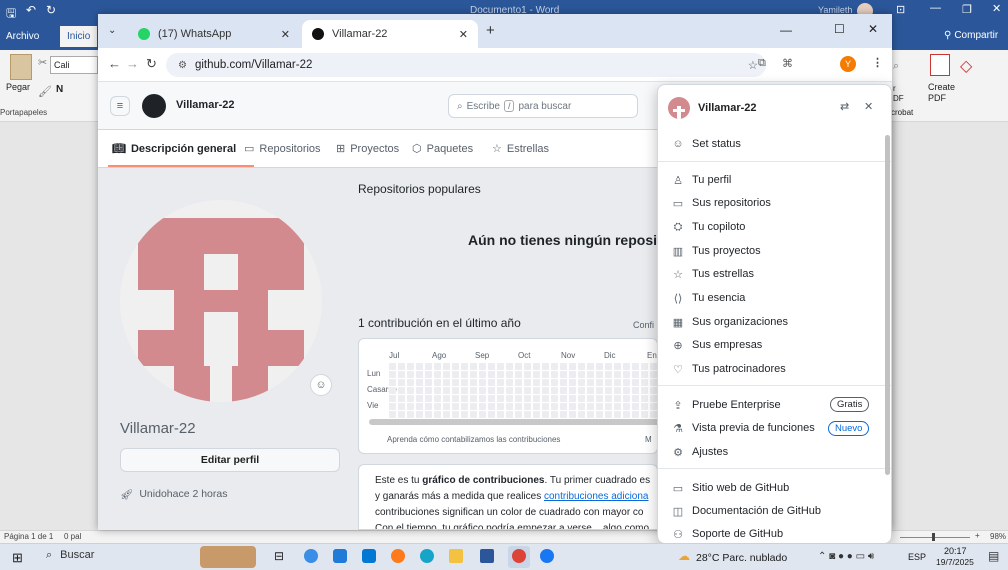 The height and width of the screenshot is (570, 1008). Describe the element at coordinates (716, 251) in the screenshot. I see `menu-item-projects: ▥ Tus proyectos` at that location.